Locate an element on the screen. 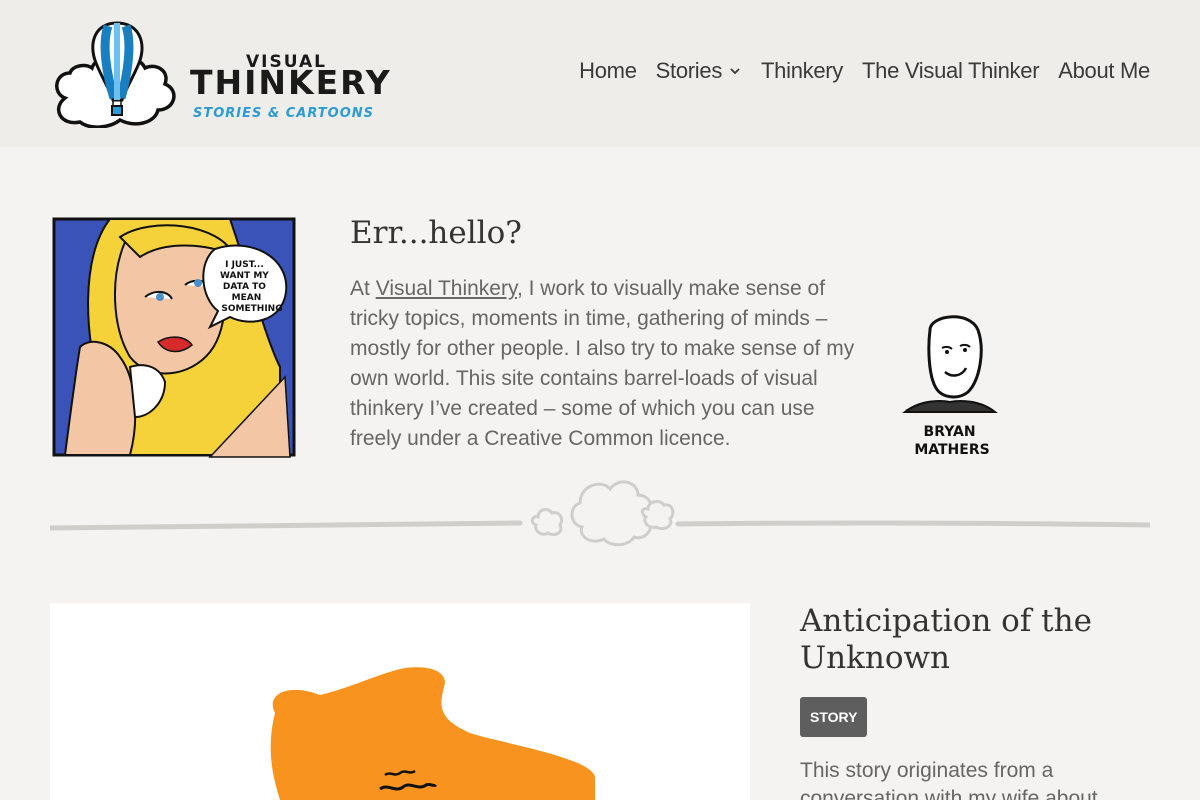 This screenshot has height=800, width=1200. nav-visual-thinker: The Visual Thinker is located at coordinates (951, 71).